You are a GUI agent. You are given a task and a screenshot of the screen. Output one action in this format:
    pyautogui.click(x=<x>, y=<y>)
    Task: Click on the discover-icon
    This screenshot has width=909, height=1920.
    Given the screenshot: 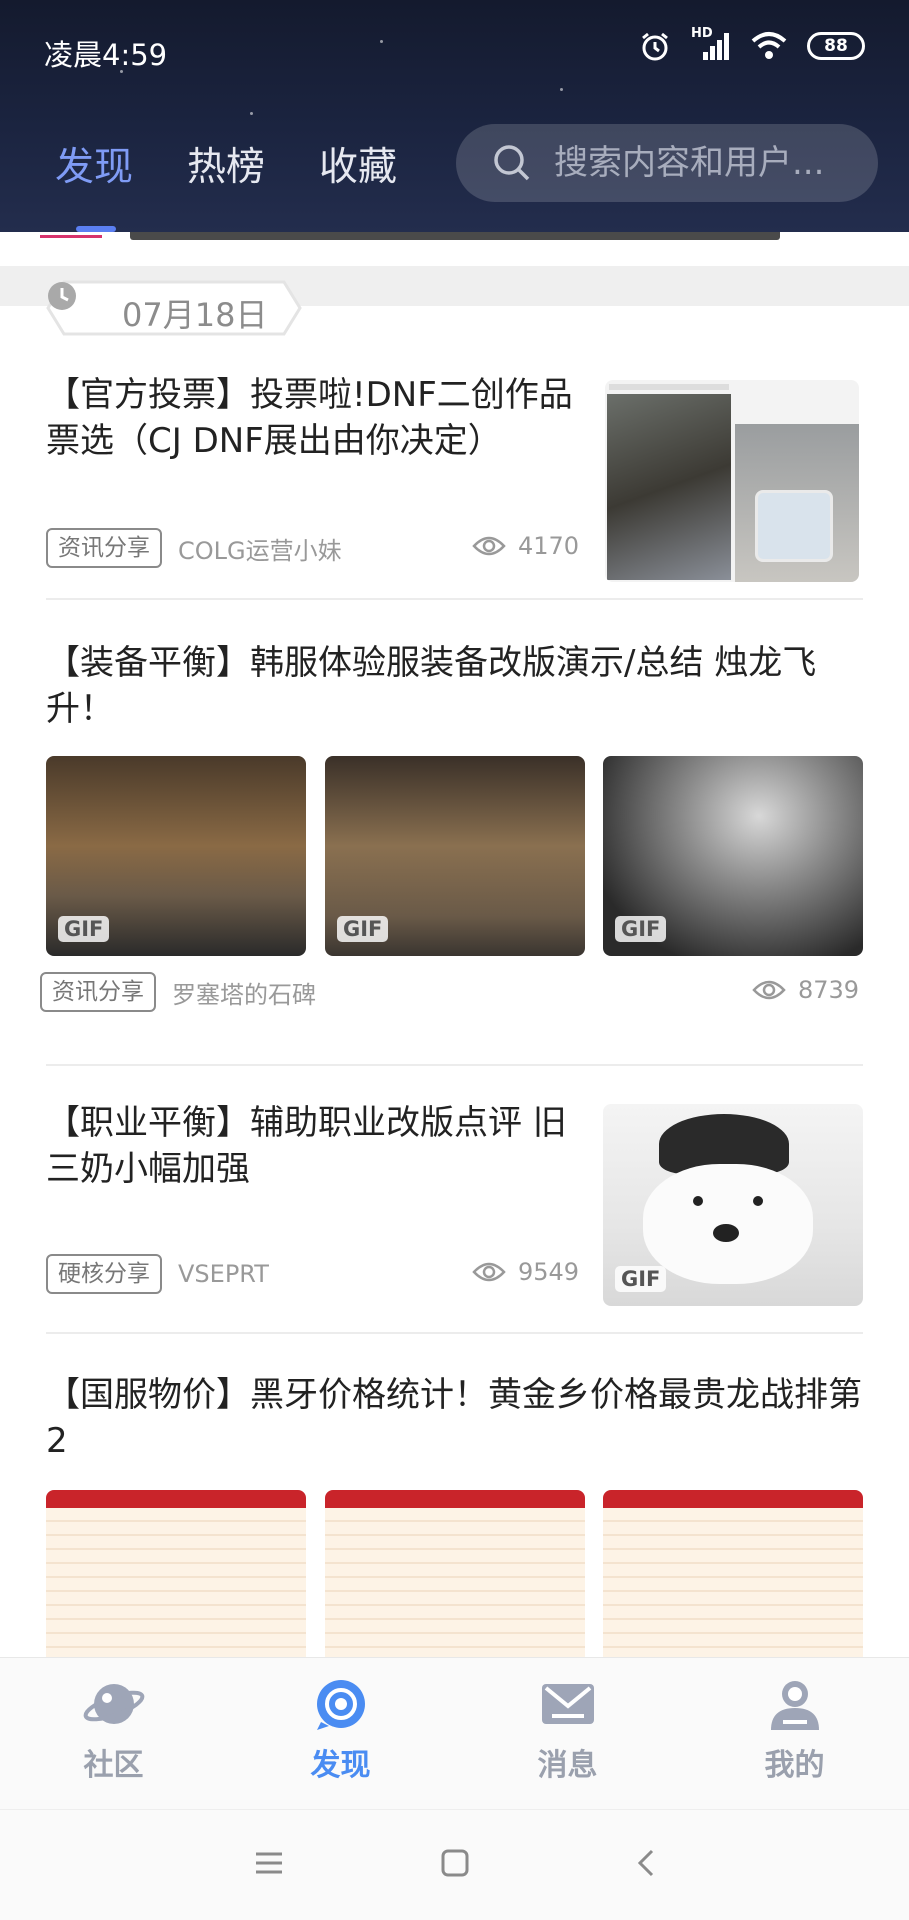 What is the action you would take?
    pyautogui.click(x=340, y=1705)
    